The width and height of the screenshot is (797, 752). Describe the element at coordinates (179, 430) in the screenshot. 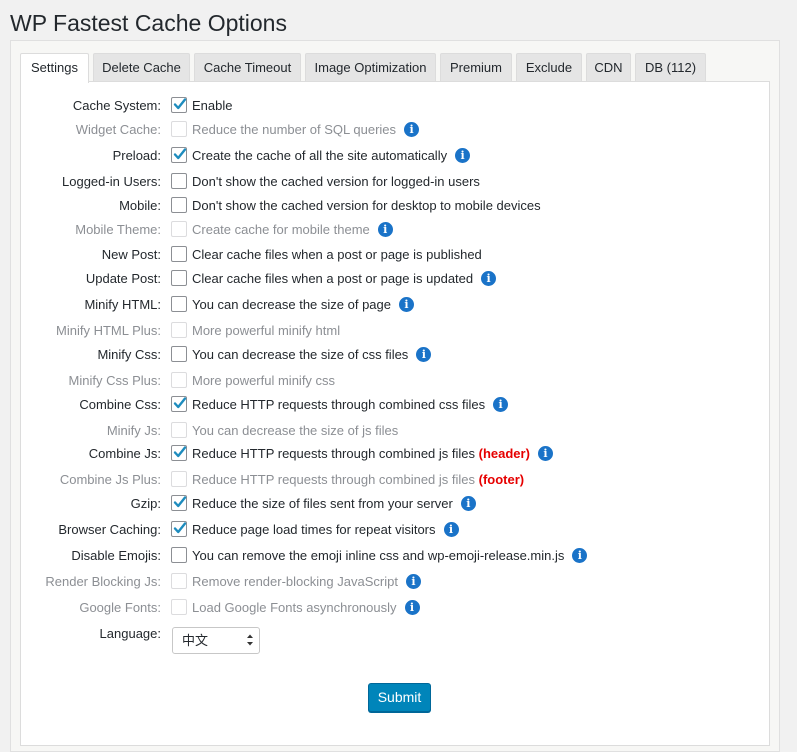

I see `checkbox-minify-js` at that location.